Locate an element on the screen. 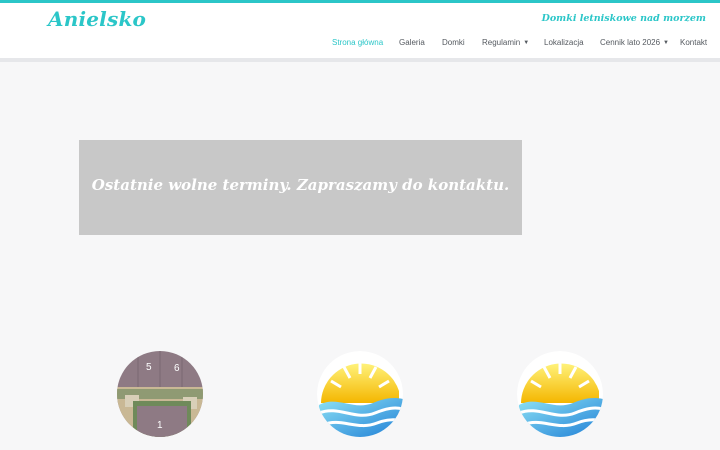 The width and height of the screenshot is (720, 450). nav-item-label: Lokalizacja is located at coordinates (564, 42).